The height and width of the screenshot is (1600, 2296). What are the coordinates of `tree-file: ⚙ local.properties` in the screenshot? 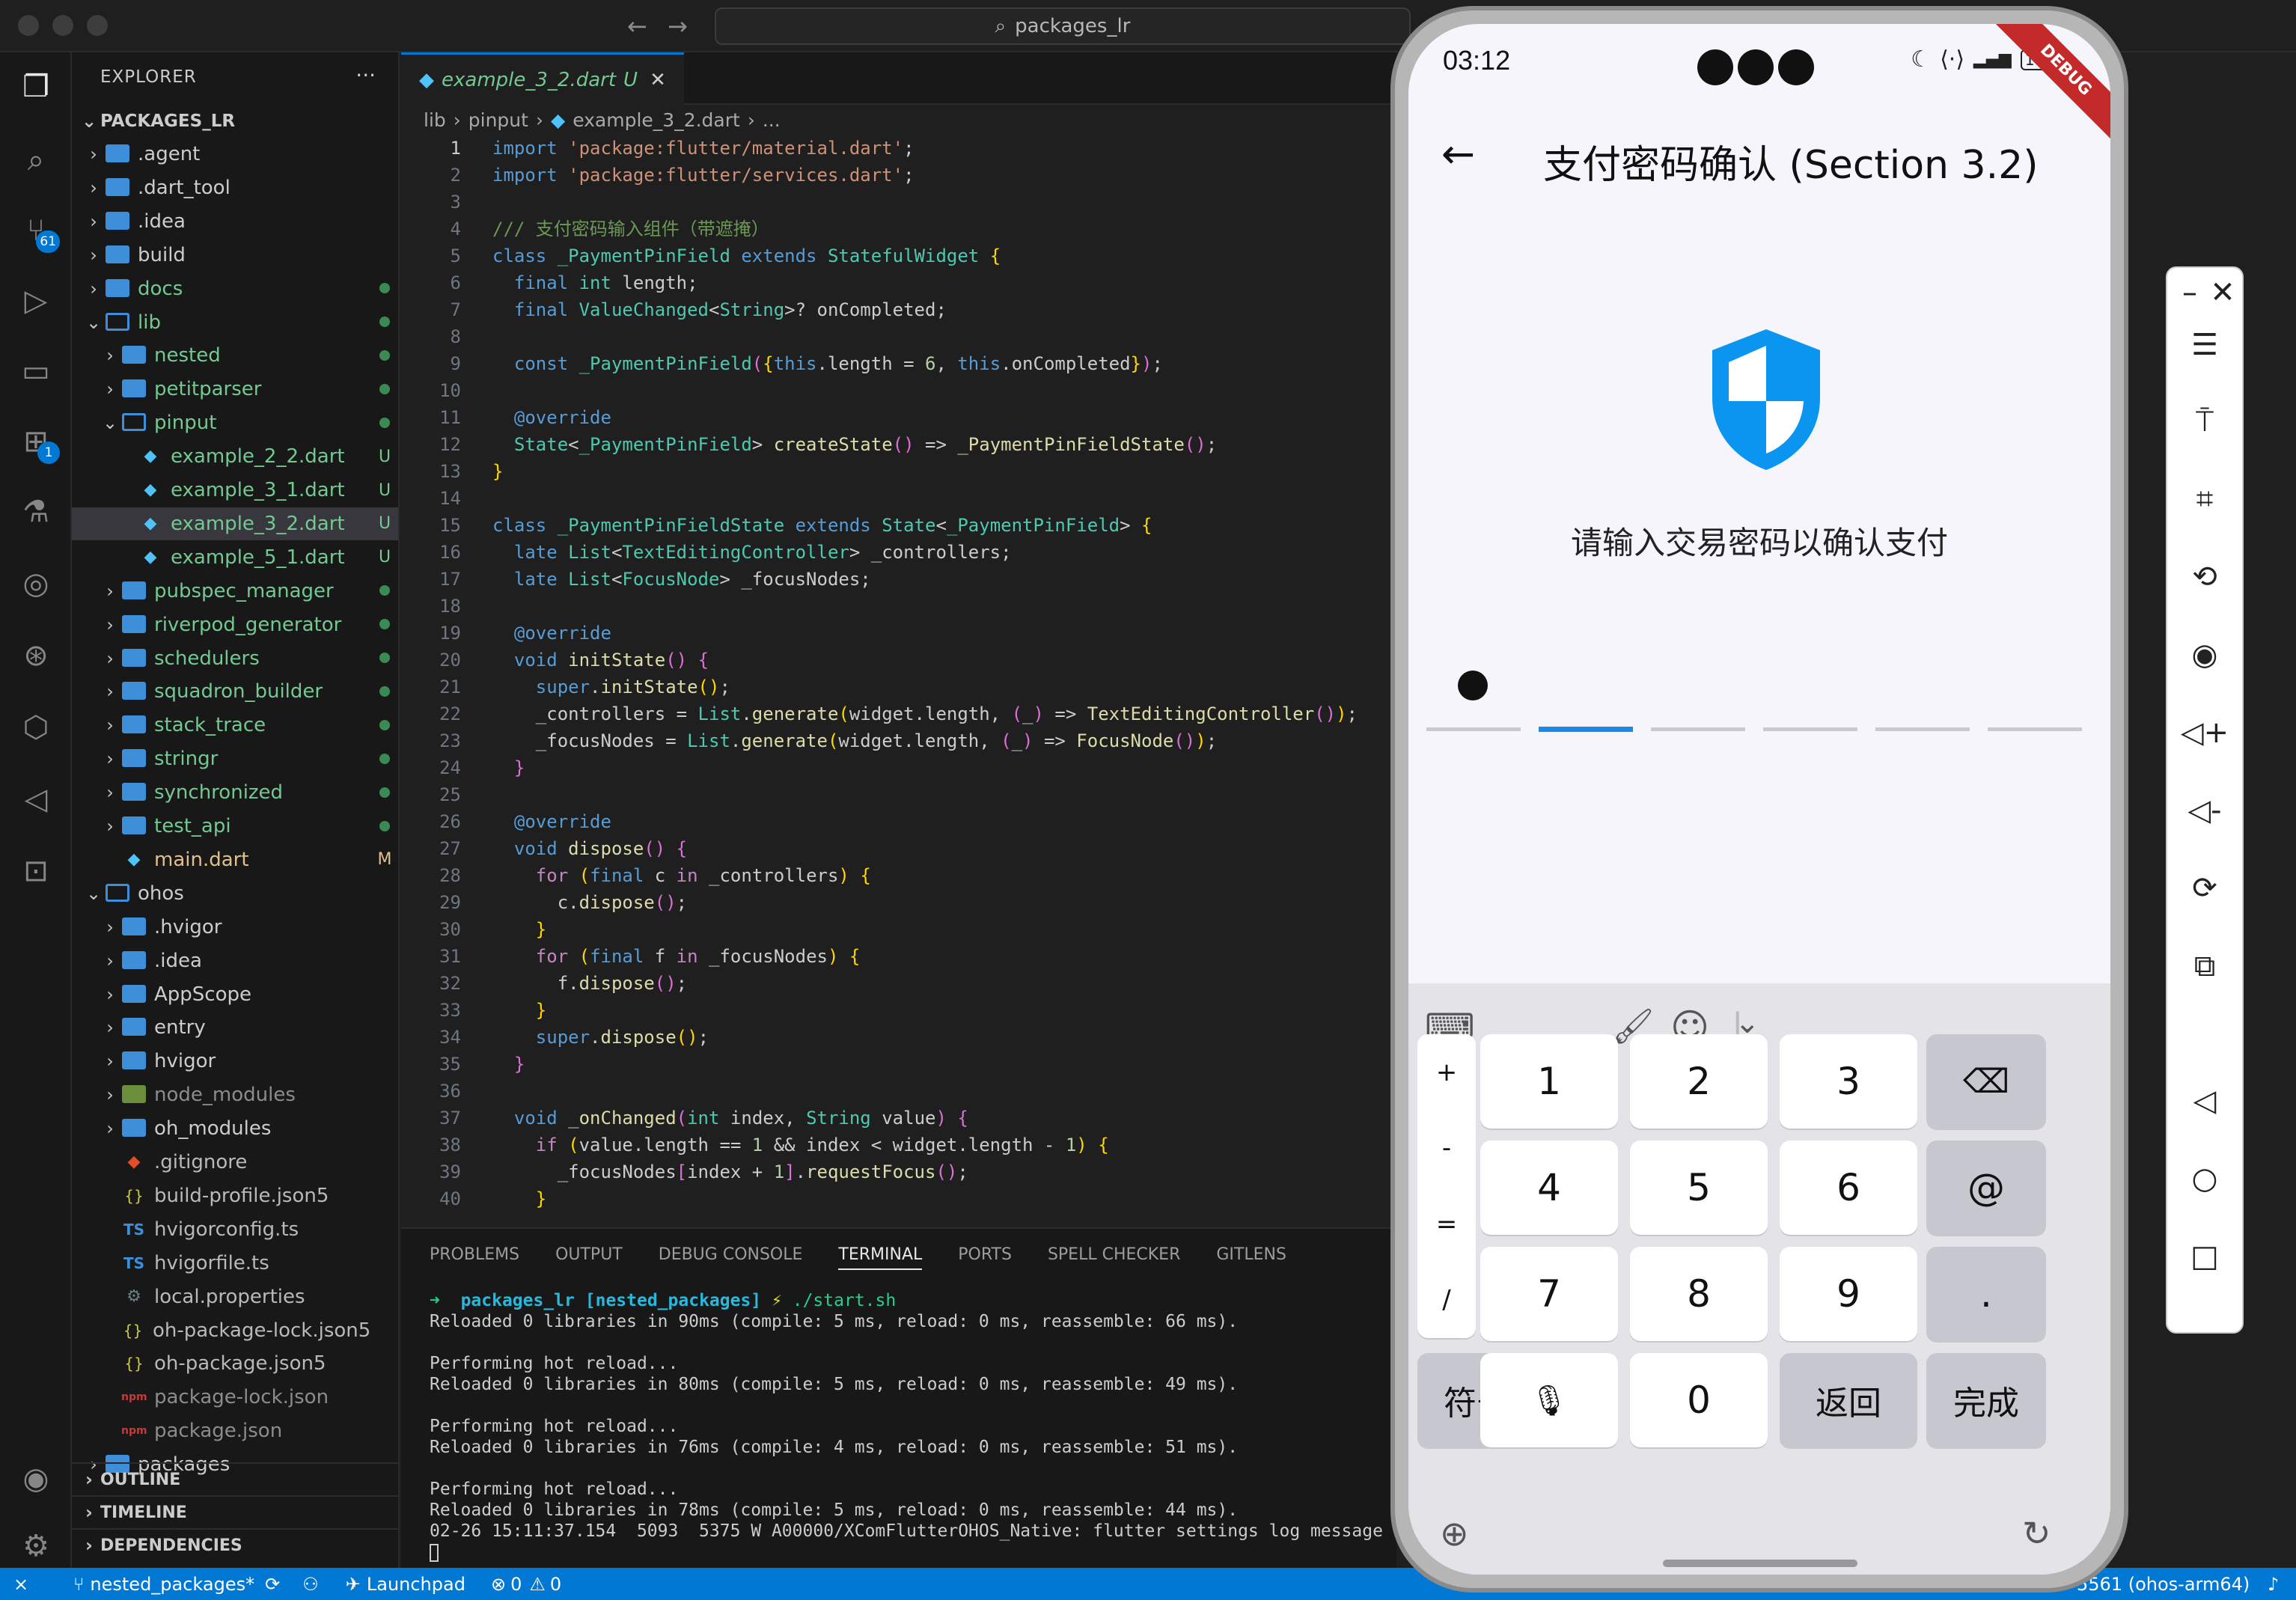 It's located at (235, 1296).